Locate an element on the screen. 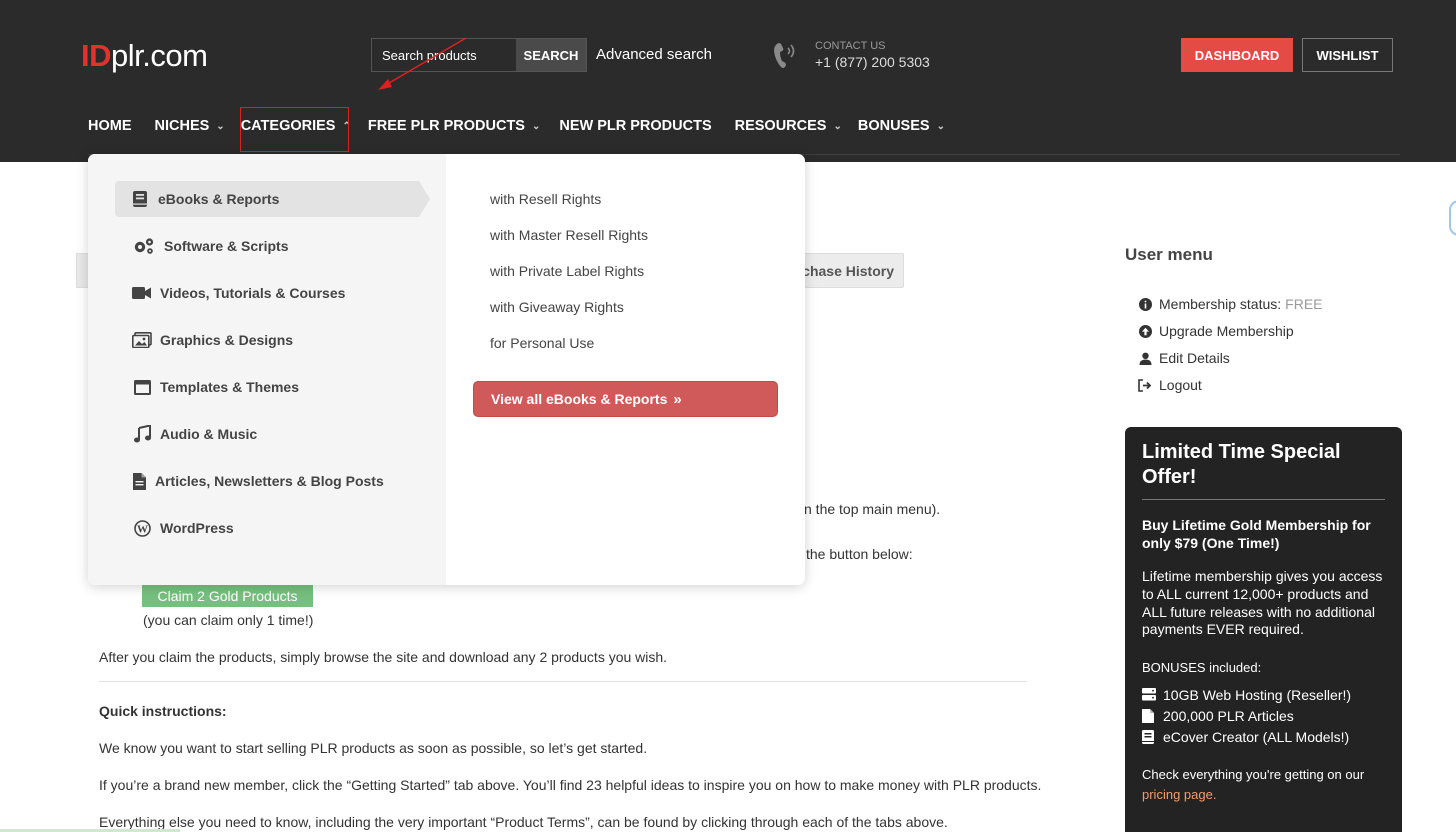  bonus-item: 200,000 PLR Articles is located at coordinates (1218, 716).